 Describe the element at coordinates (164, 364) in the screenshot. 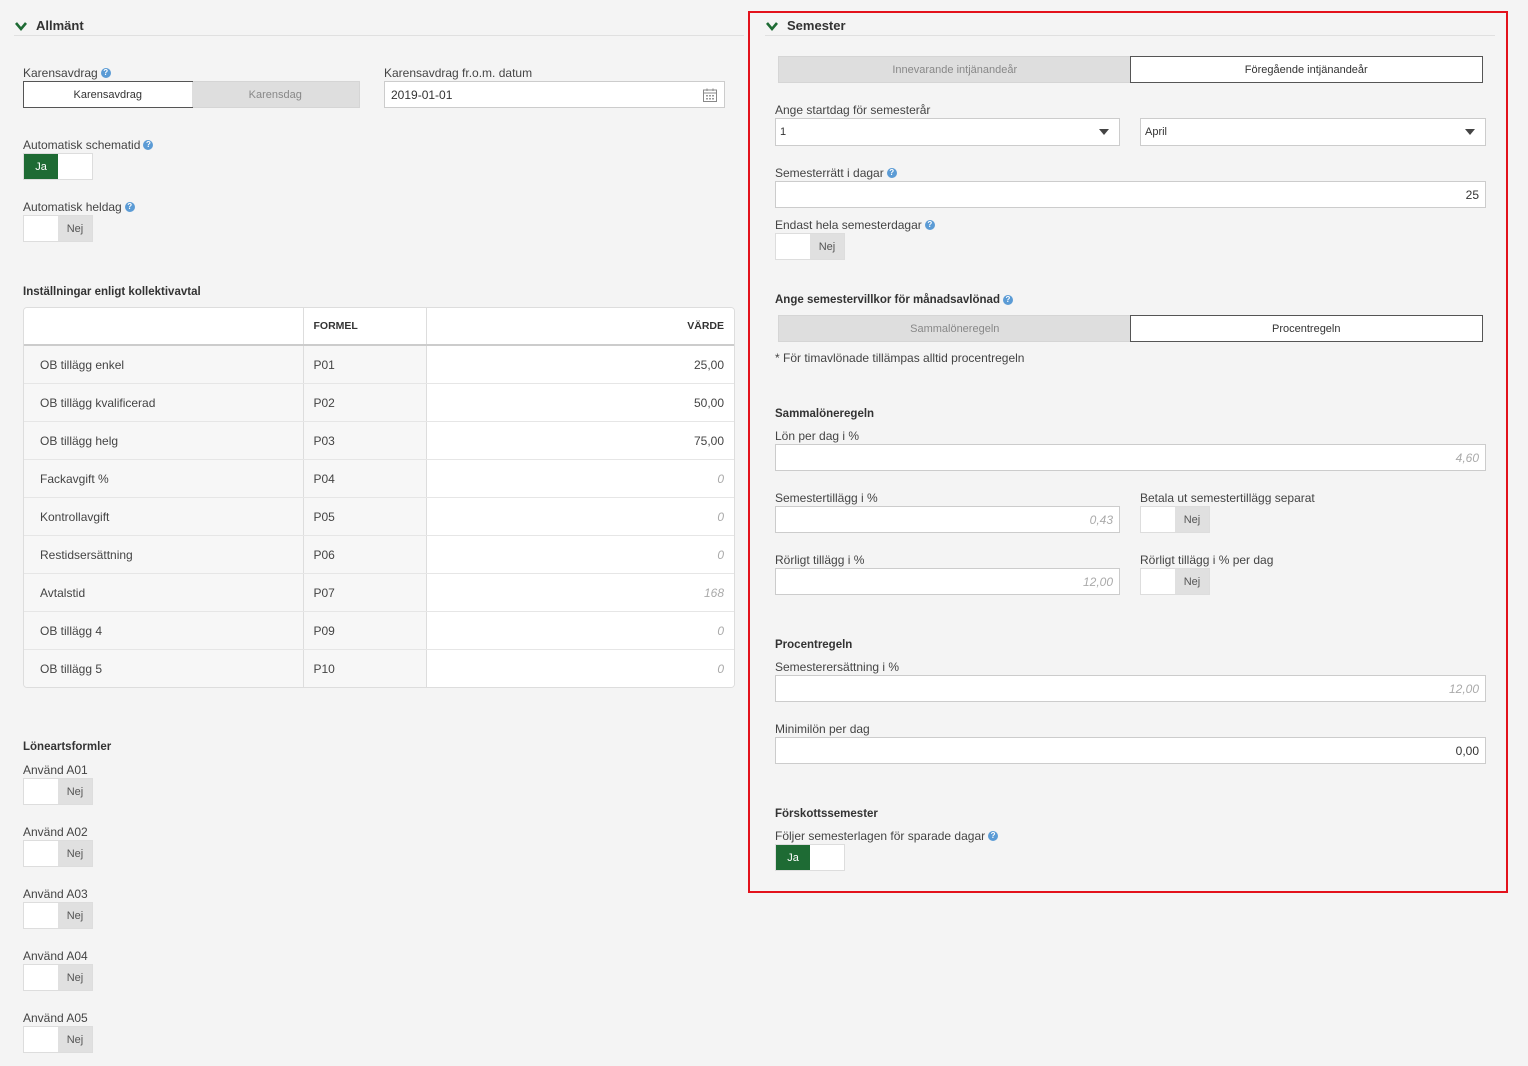

I see `row-name: OB tillägg enkel` at that location.